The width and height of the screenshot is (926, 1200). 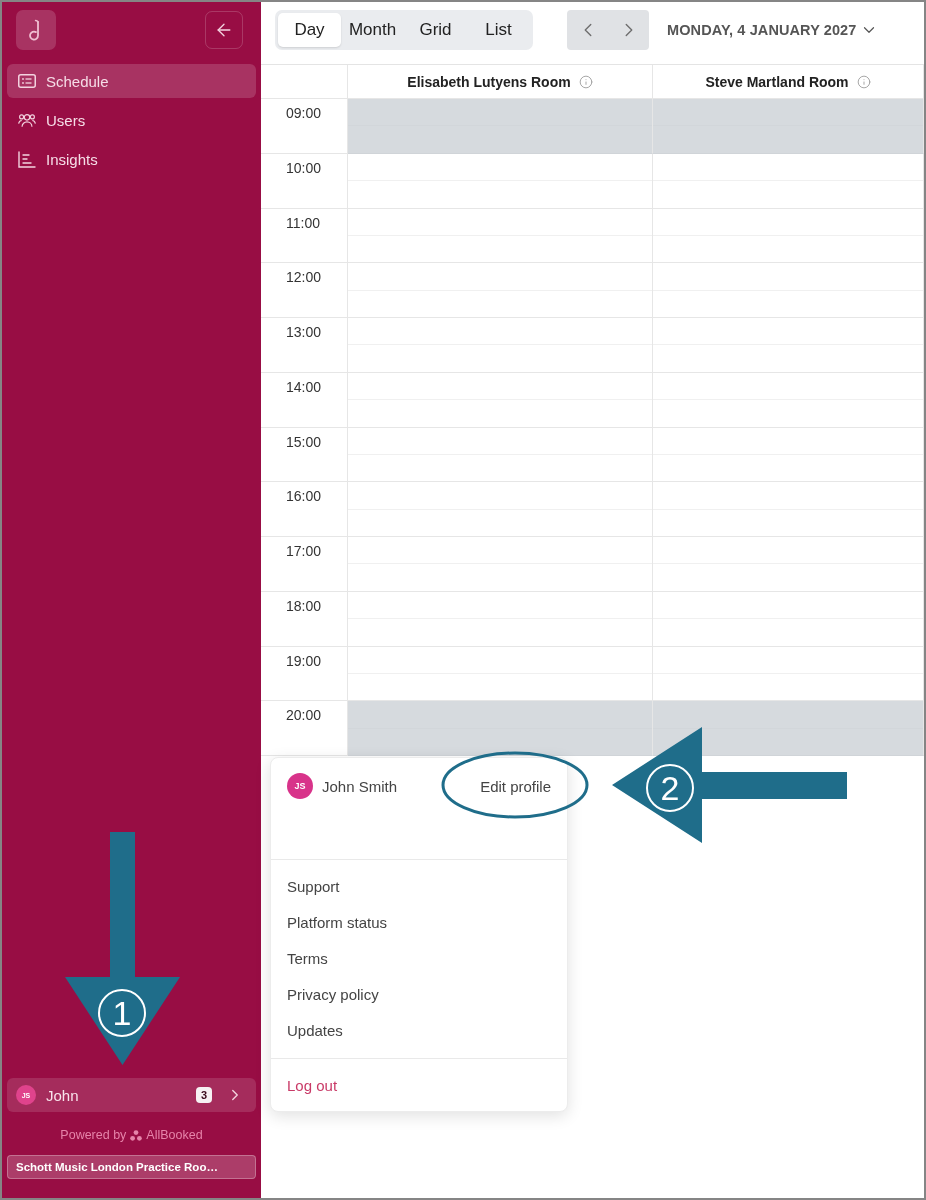 I want to click on time-label: 17:00, so click(x=304, y=551).